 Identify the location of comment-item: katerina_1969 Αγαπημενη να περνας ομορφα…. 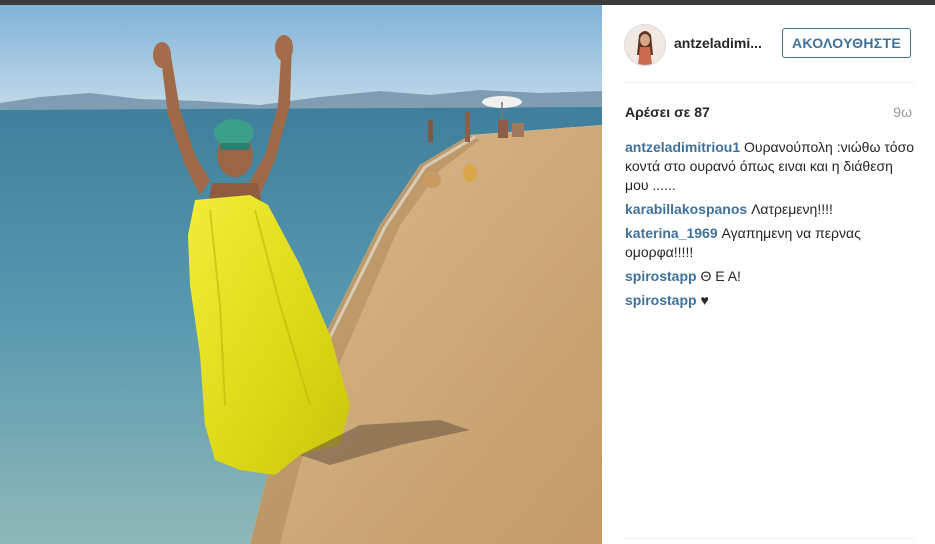
(770, 243).